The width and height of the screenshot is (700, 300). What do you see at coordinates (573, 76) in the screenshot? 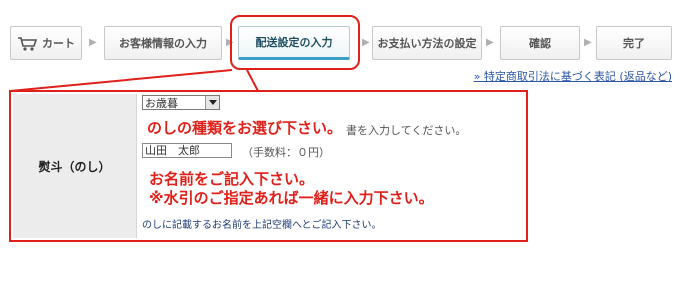
I see `legal-notice-link: » 特定商取引法に基づく表記 (返品など)` at bounding box center [573, 76].